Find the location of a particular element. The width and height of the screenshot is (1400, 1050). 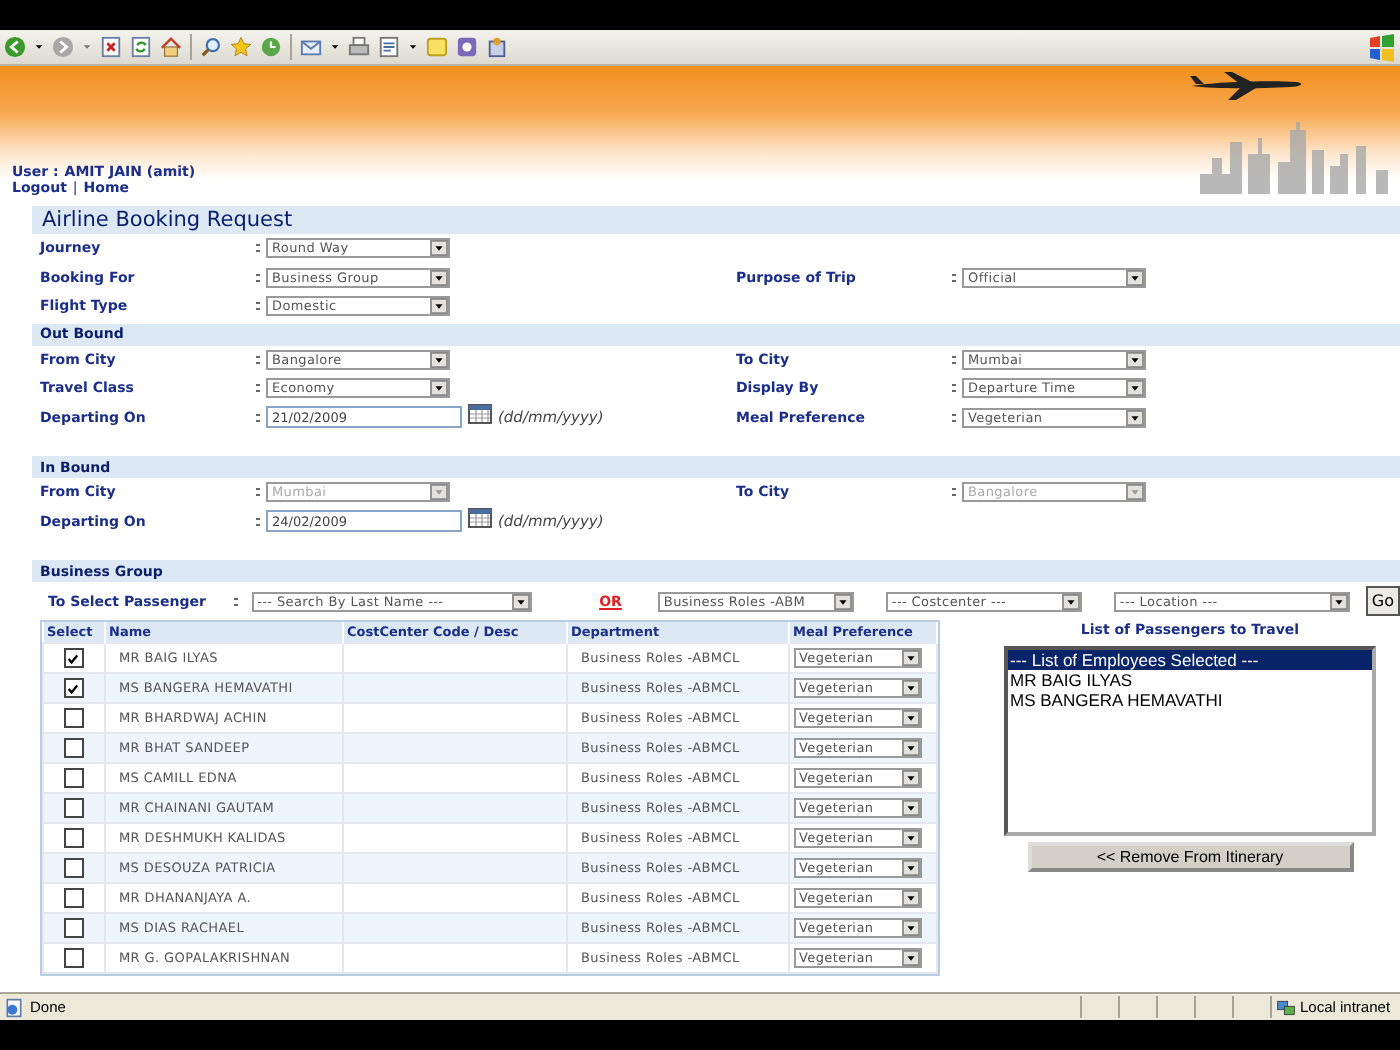

page-title: Airline Booking Request is located at coordinates (167, 220).